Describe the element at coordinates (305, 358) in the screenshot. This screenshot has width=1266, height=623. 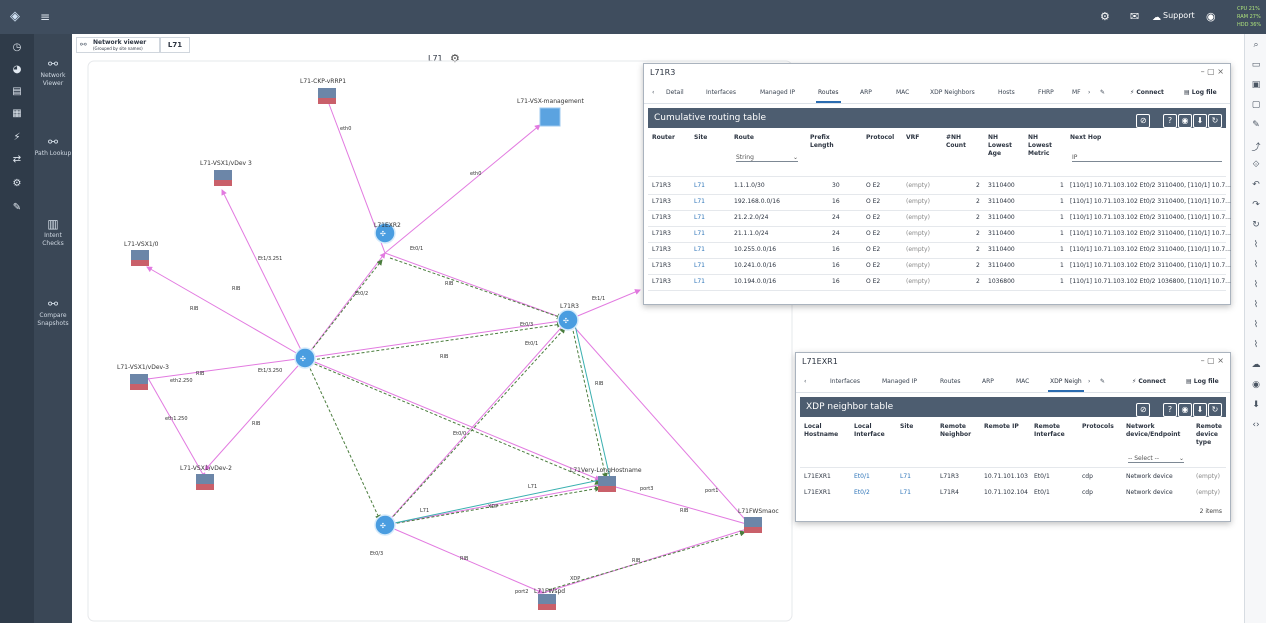
I see `node-hub-router: ✣` at that location.